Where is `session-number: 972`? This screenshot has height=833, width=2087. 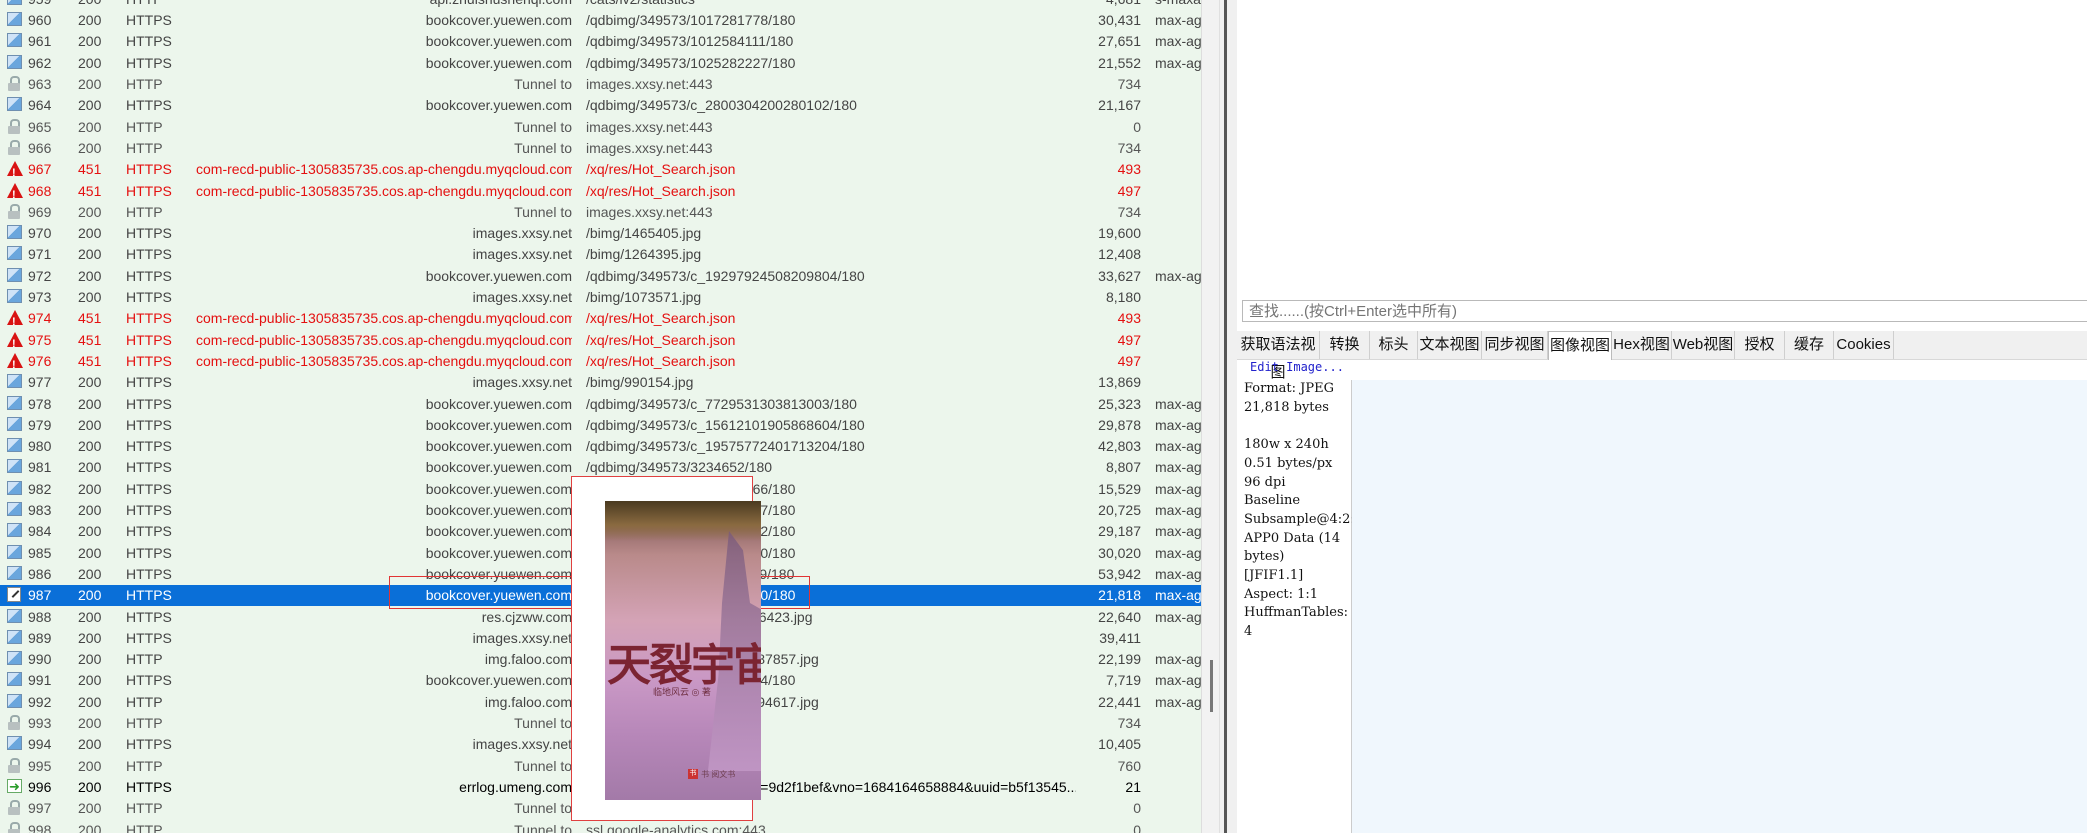 session-number: 972 is located at coordinates (40, 275).